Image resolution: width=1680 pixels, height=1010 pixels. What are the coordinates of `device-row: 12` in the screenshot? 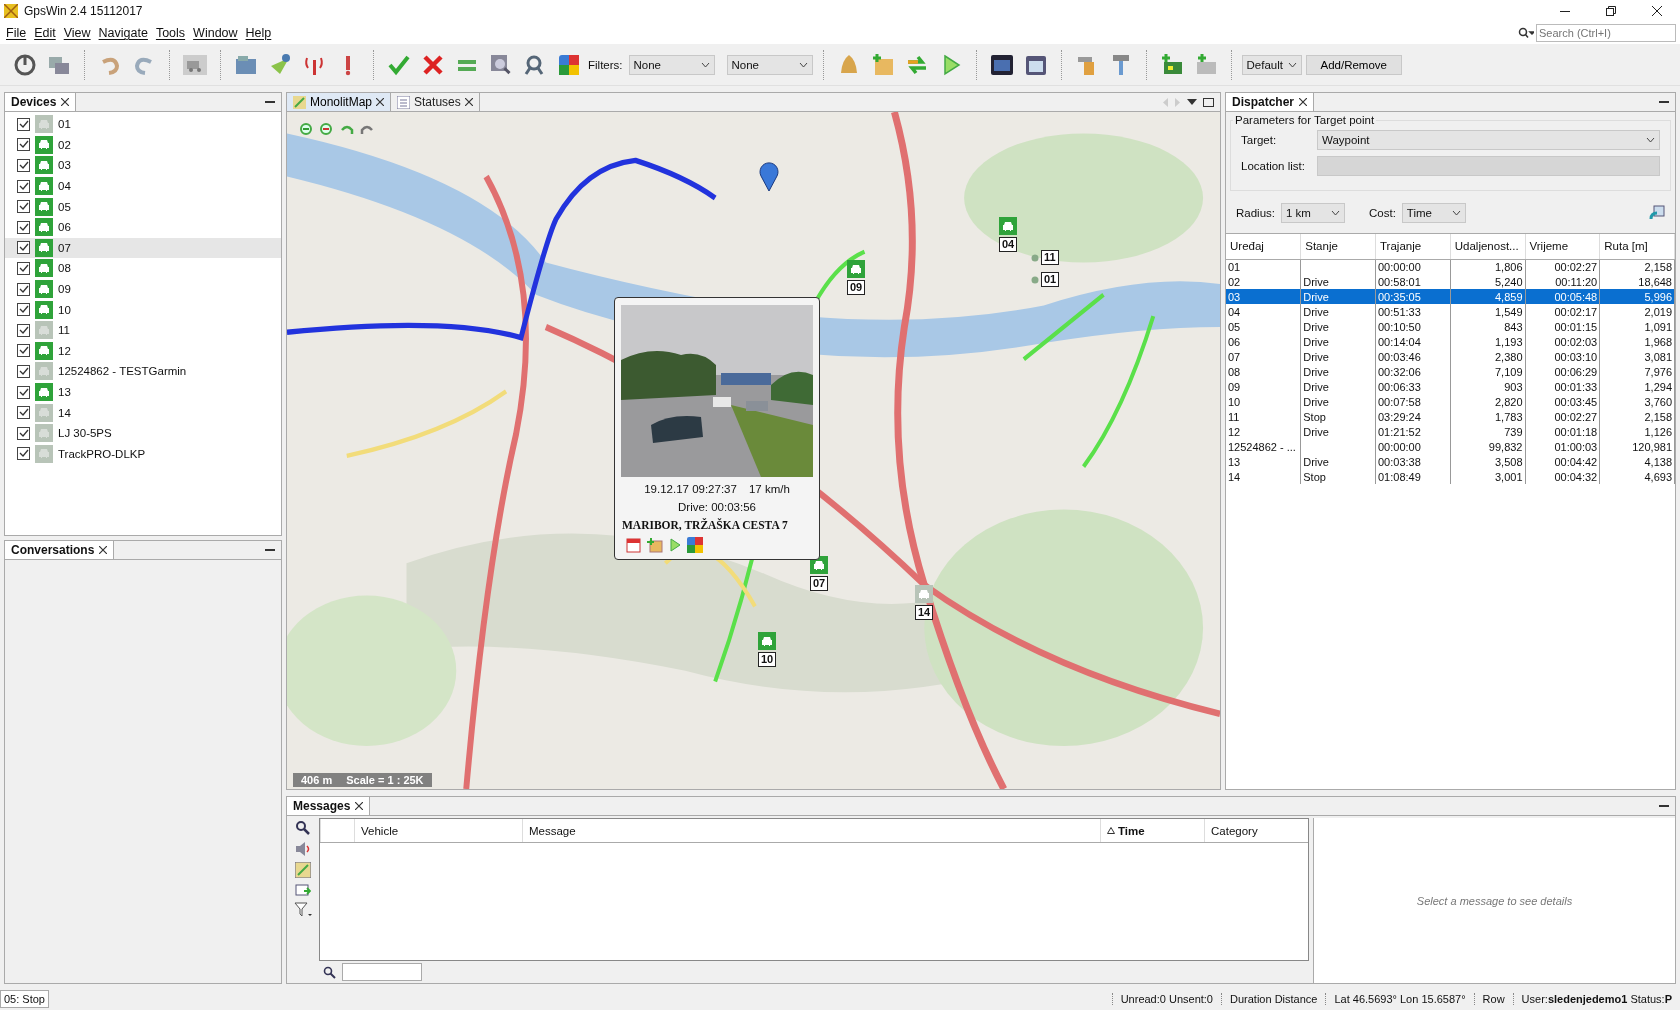 It's located at (143, 351).